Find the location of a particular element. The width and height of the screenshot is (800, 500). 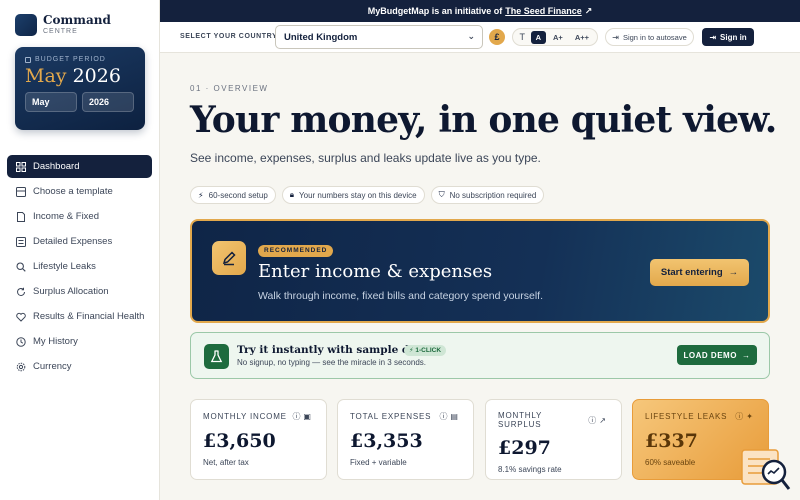

calendar-icon is located at coordinates (28, 59).